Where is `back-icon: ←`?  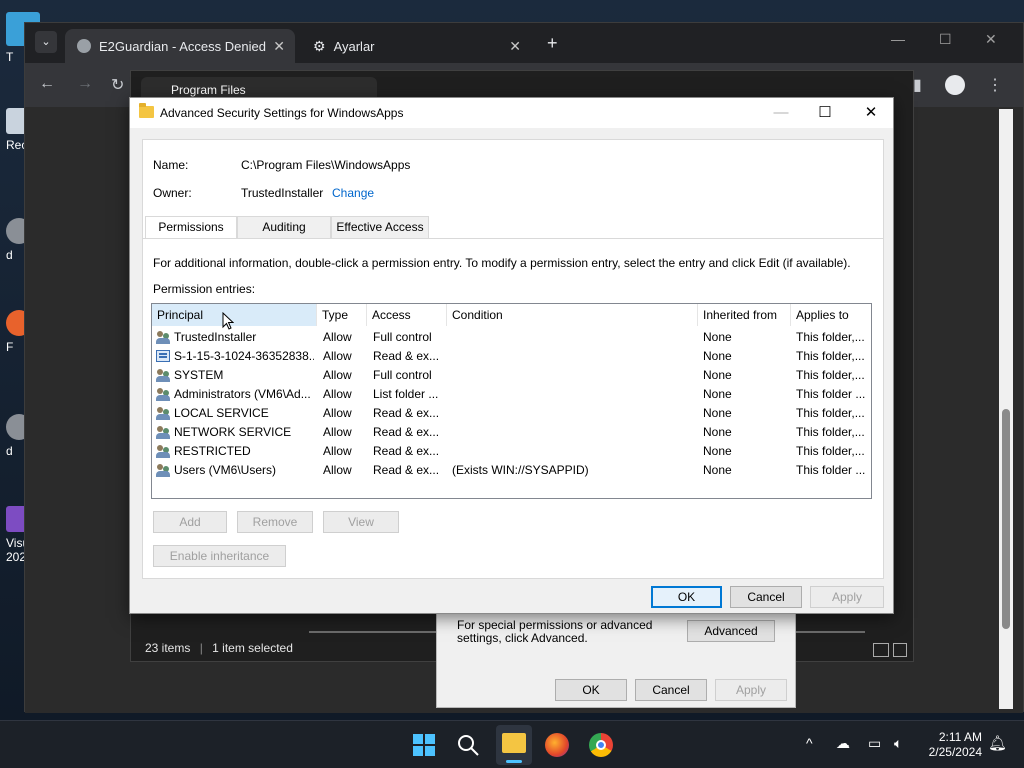
back-icon: ← is located at coordinates (47, 84).